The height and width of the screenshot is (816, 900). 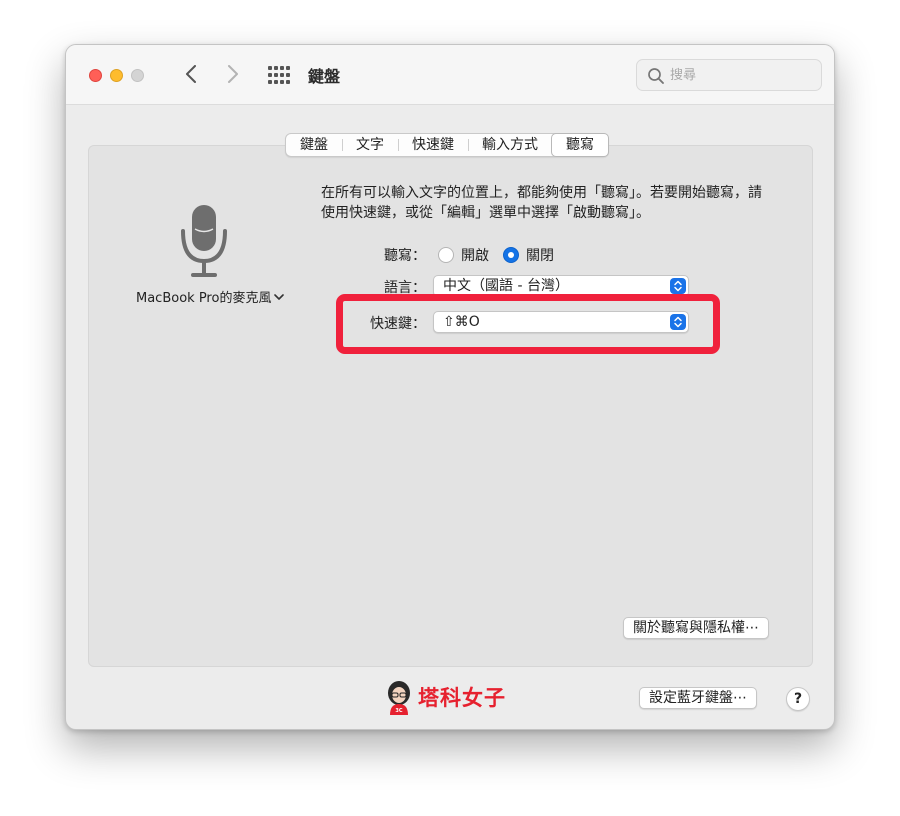 What do you see at coordinates (314, 145) in the screenshot?
I see `tab-keyboard: 鍵盤` at bounding box center [314, 145].